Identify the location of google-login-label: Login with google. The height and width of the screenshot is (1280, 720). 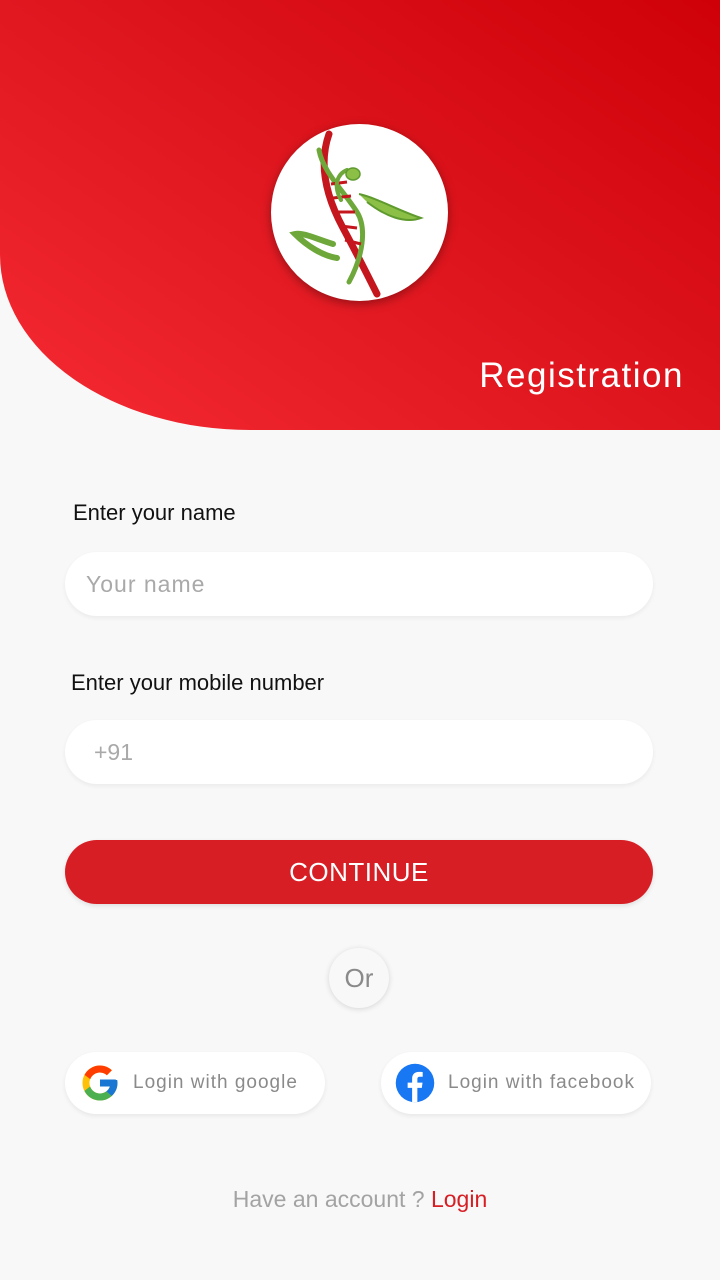
(215, 1082).